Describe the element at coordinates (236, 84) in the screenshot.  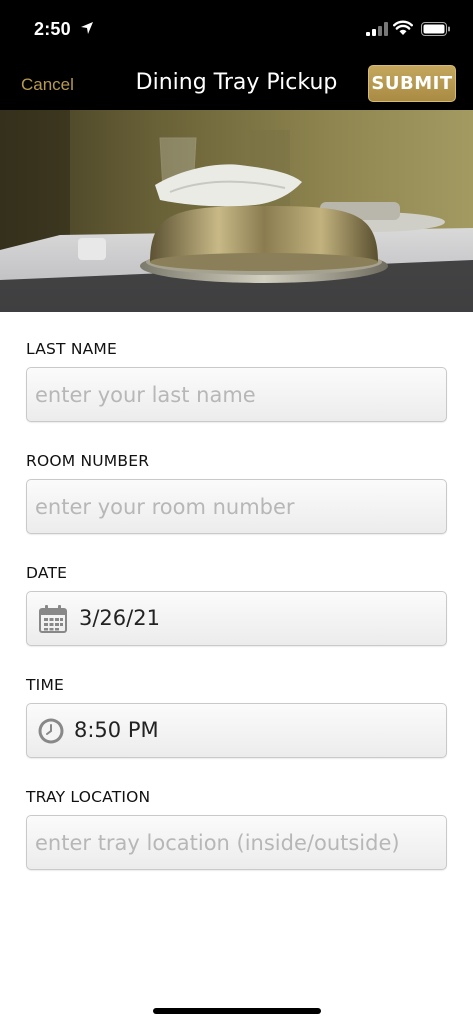
I see `navigation-bar: Cancel Dining Tray Pickup SUBMIT` at that location.